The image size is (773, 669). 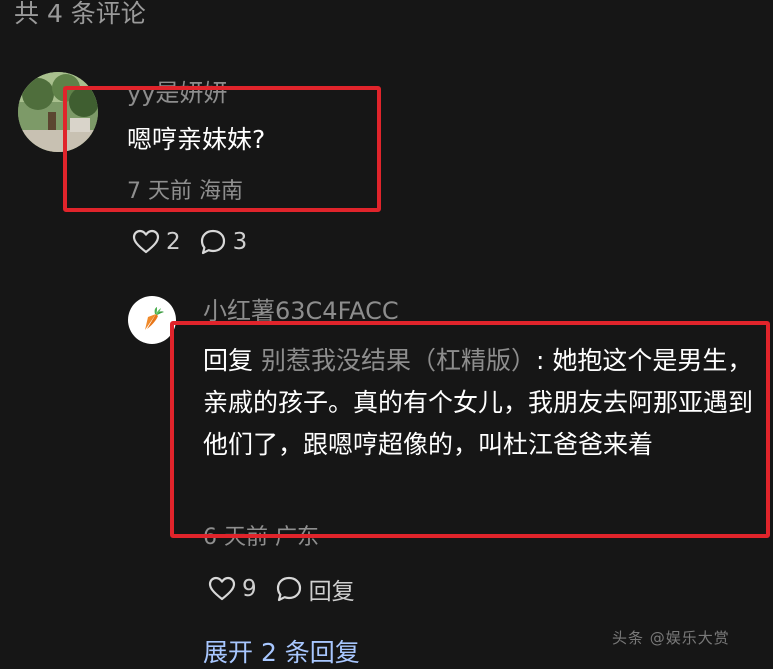 I want to click on avatar-photo-image, so click(x=58, y=112).